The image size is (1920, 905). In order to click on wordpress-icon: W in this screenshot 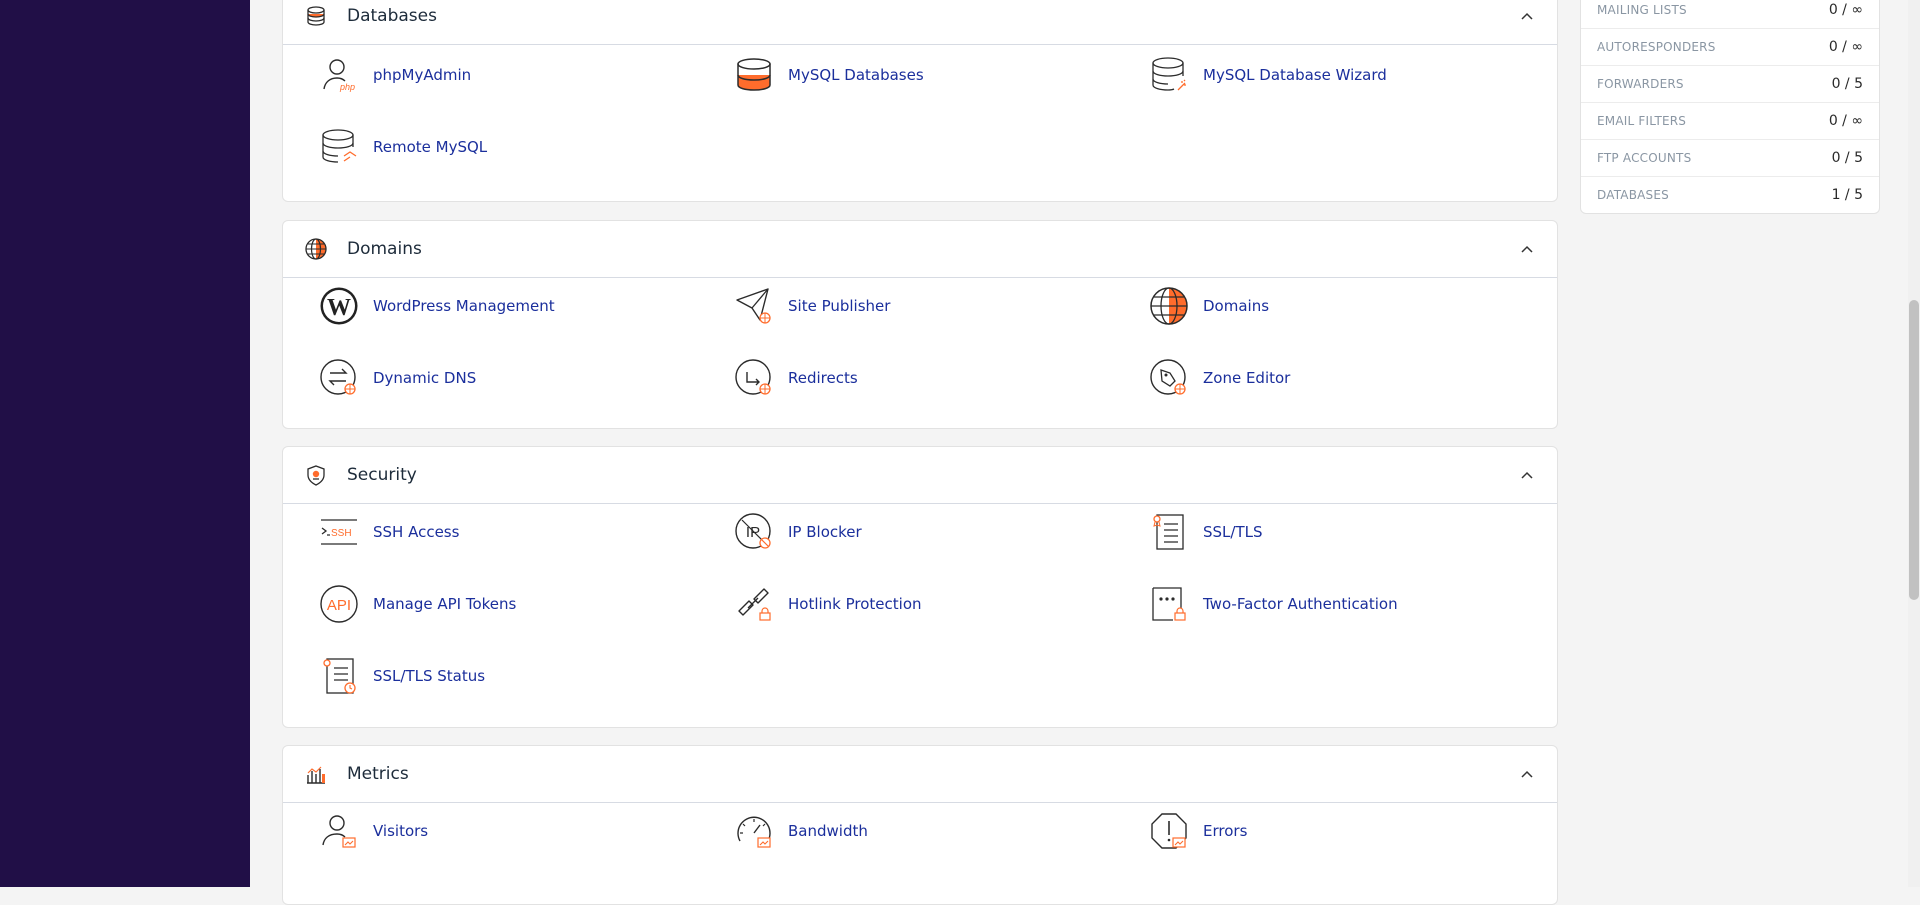, I will do `click(339, 306)`.